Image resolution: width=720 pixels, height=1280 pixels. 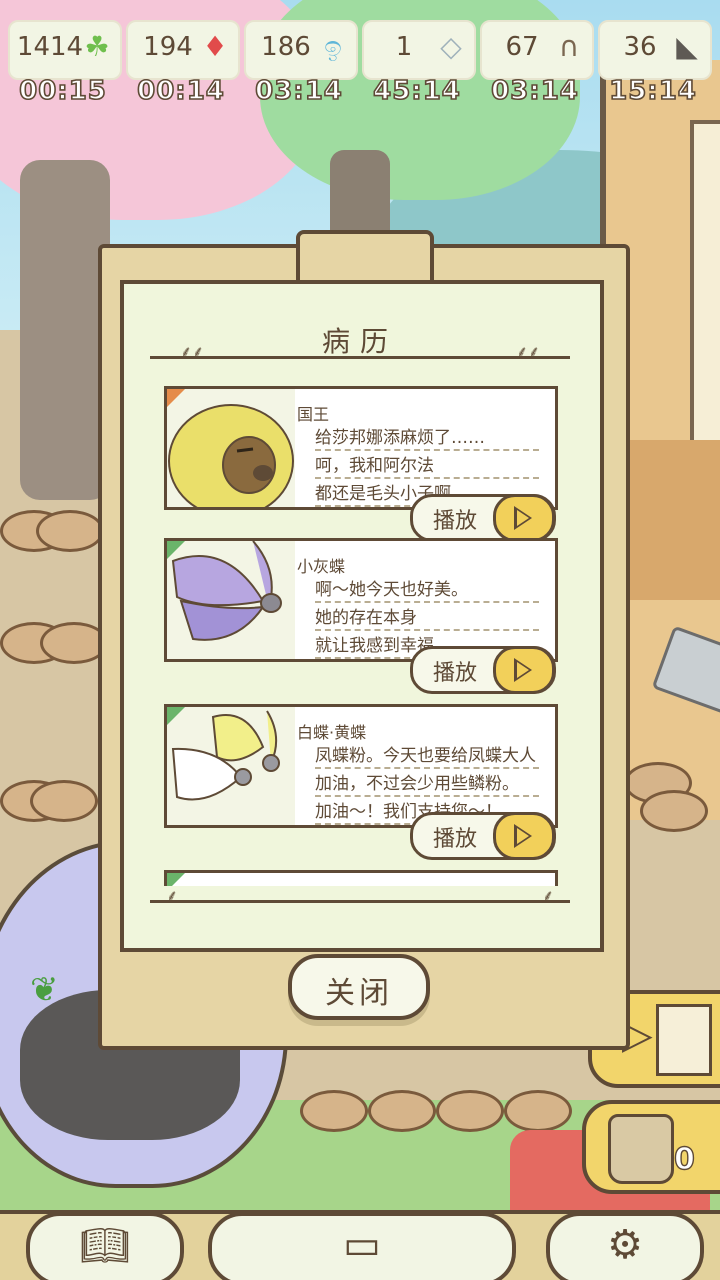 I want to click on record-card: 小灰蝶 啊～她今天也好美。 她的存在本身 就让我感到幸福。, so click(x=361, y=600).